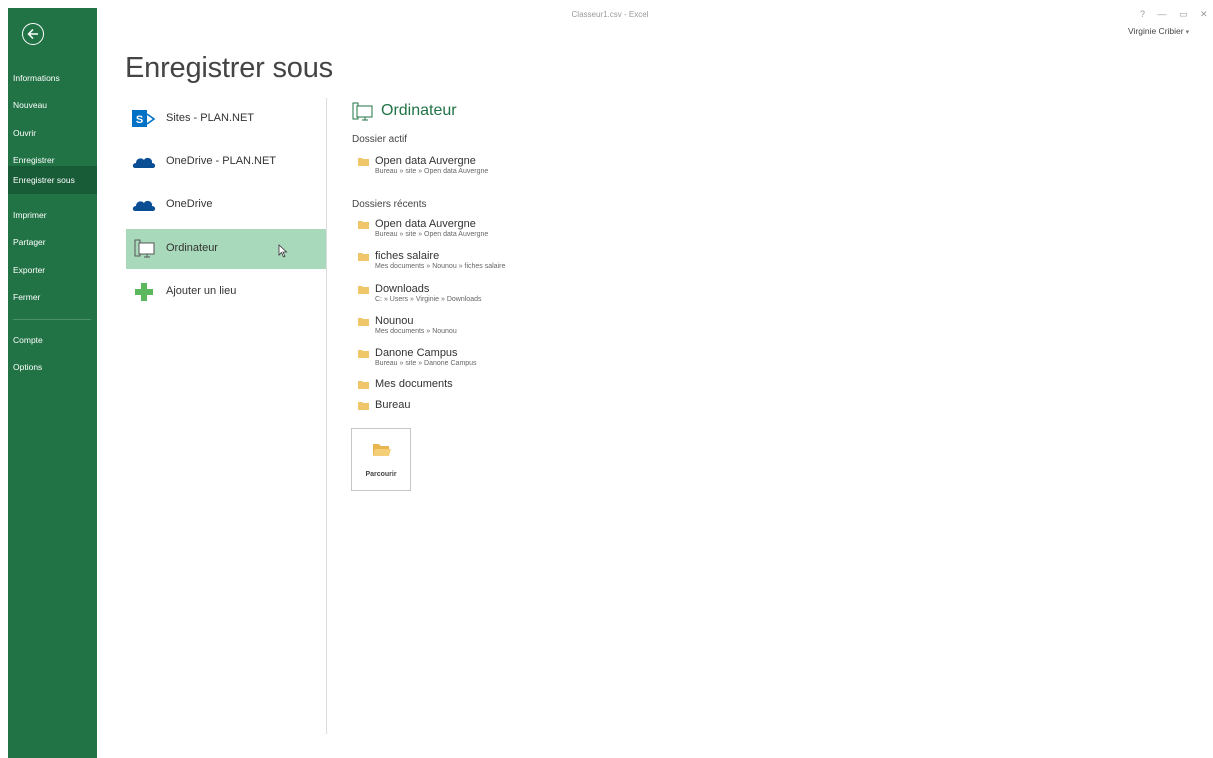  I want to click on browse-label: Parcourir, so click(381, 474).